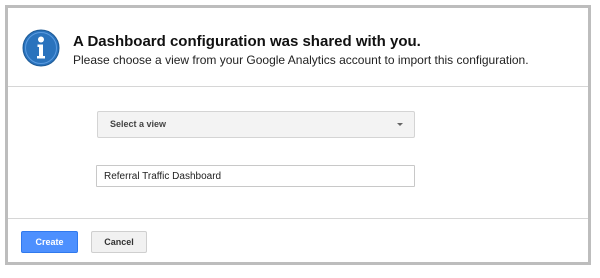 The height and width of the screenshot is (278, 600). What do you see at coordinates (256, 124) in the screenshot?
I see `view-select-dropdown: Select a view` at bounding box center [256, 124].